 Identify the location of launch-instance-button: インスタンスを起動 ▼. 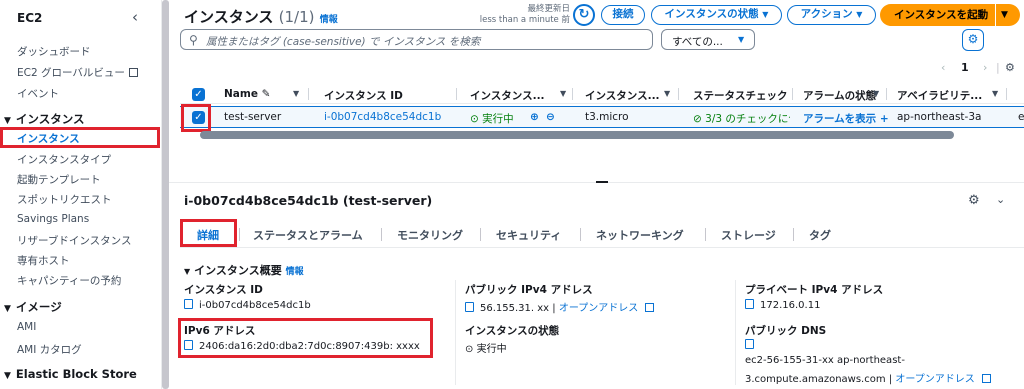
(950, 15).